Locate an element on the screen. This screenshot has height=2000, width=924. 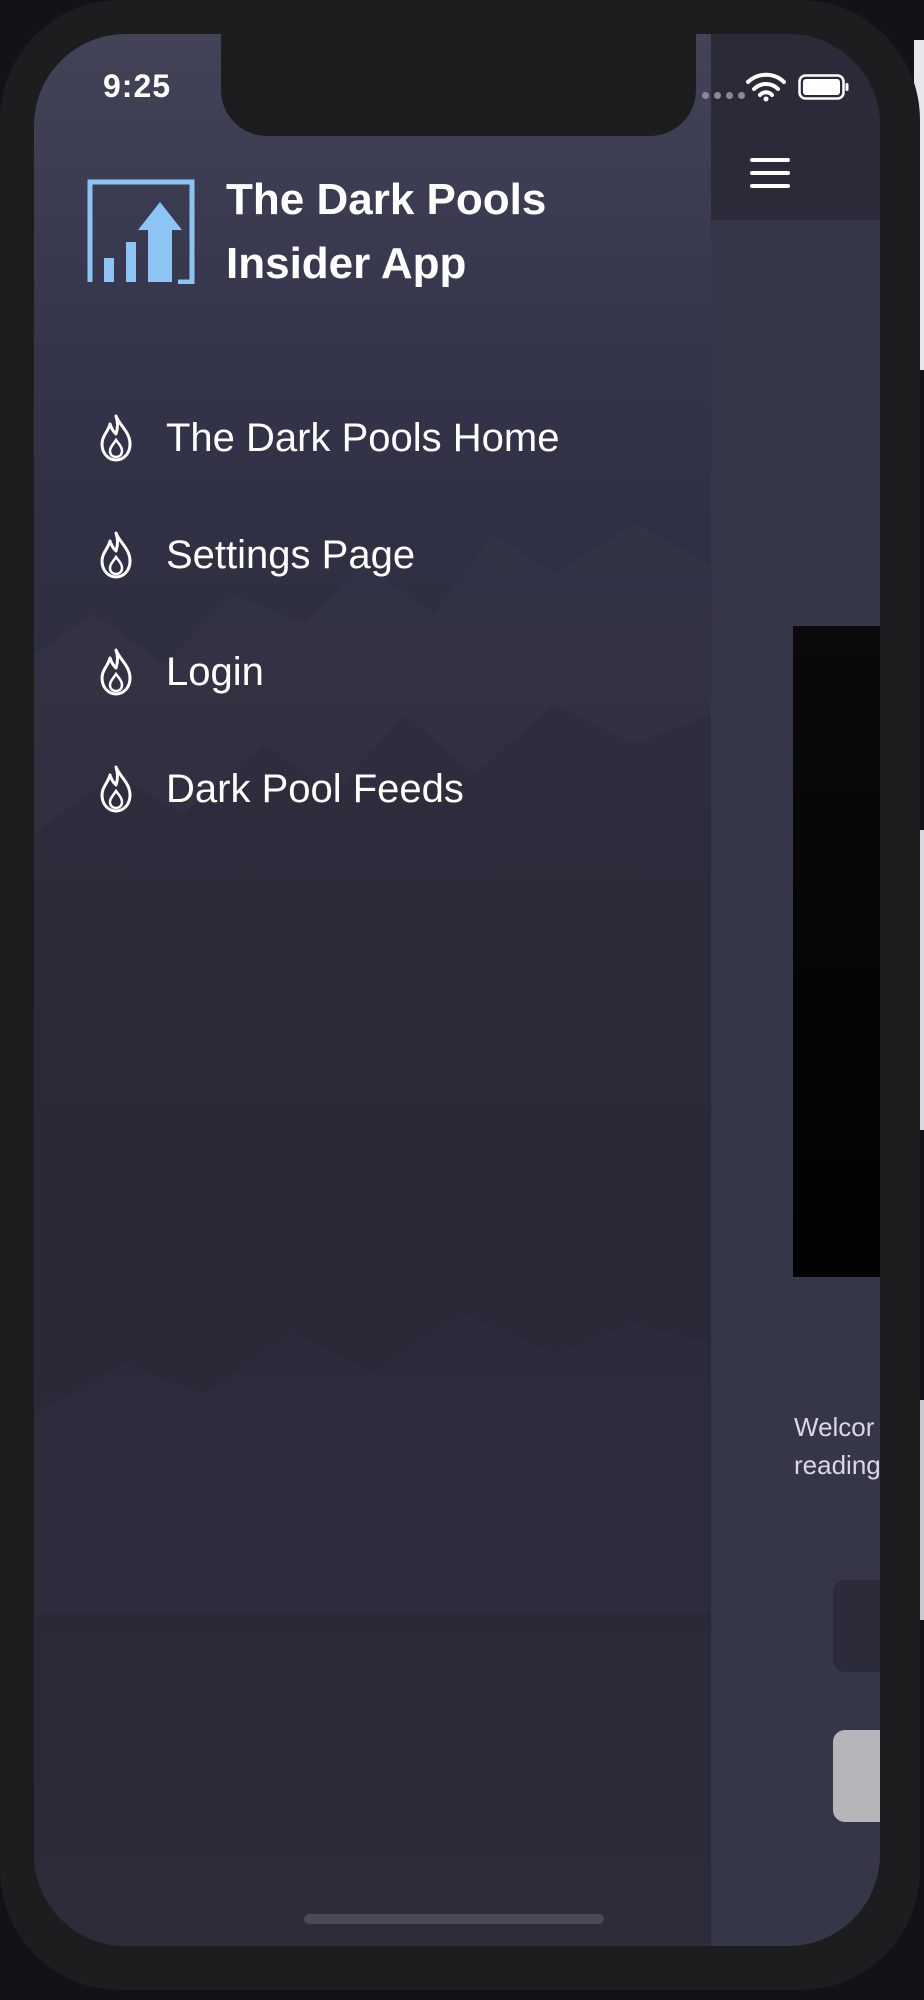
rising-bar-chart-logo is located at coordinates (141, 231).